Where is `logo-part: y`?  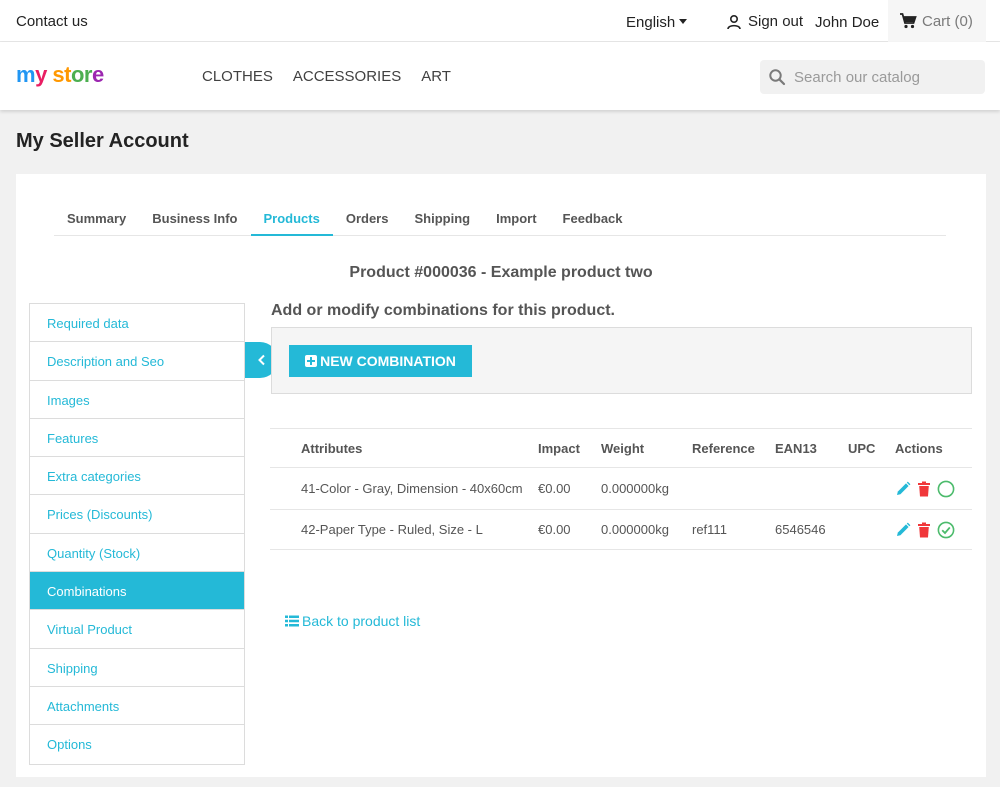 logo-part: y is located at coordinates (44, 74).